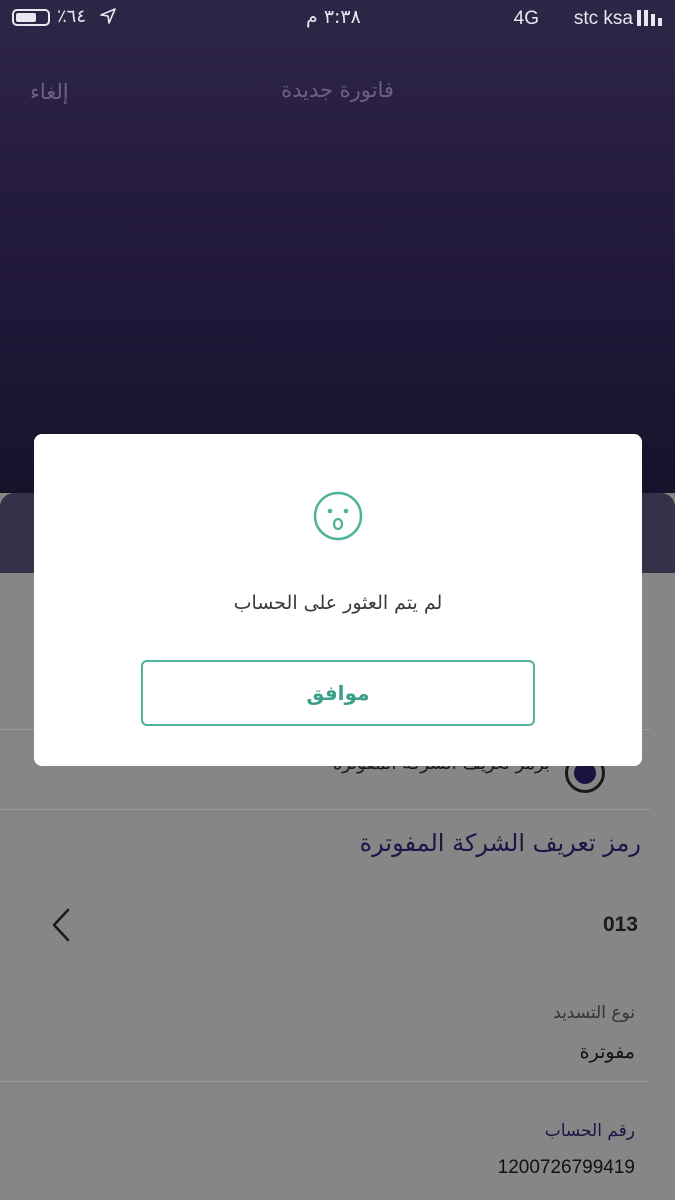  Describe the element at coordinates (49, 92) in the screenshot. I see `cancel-button: إلغاء` at that location.